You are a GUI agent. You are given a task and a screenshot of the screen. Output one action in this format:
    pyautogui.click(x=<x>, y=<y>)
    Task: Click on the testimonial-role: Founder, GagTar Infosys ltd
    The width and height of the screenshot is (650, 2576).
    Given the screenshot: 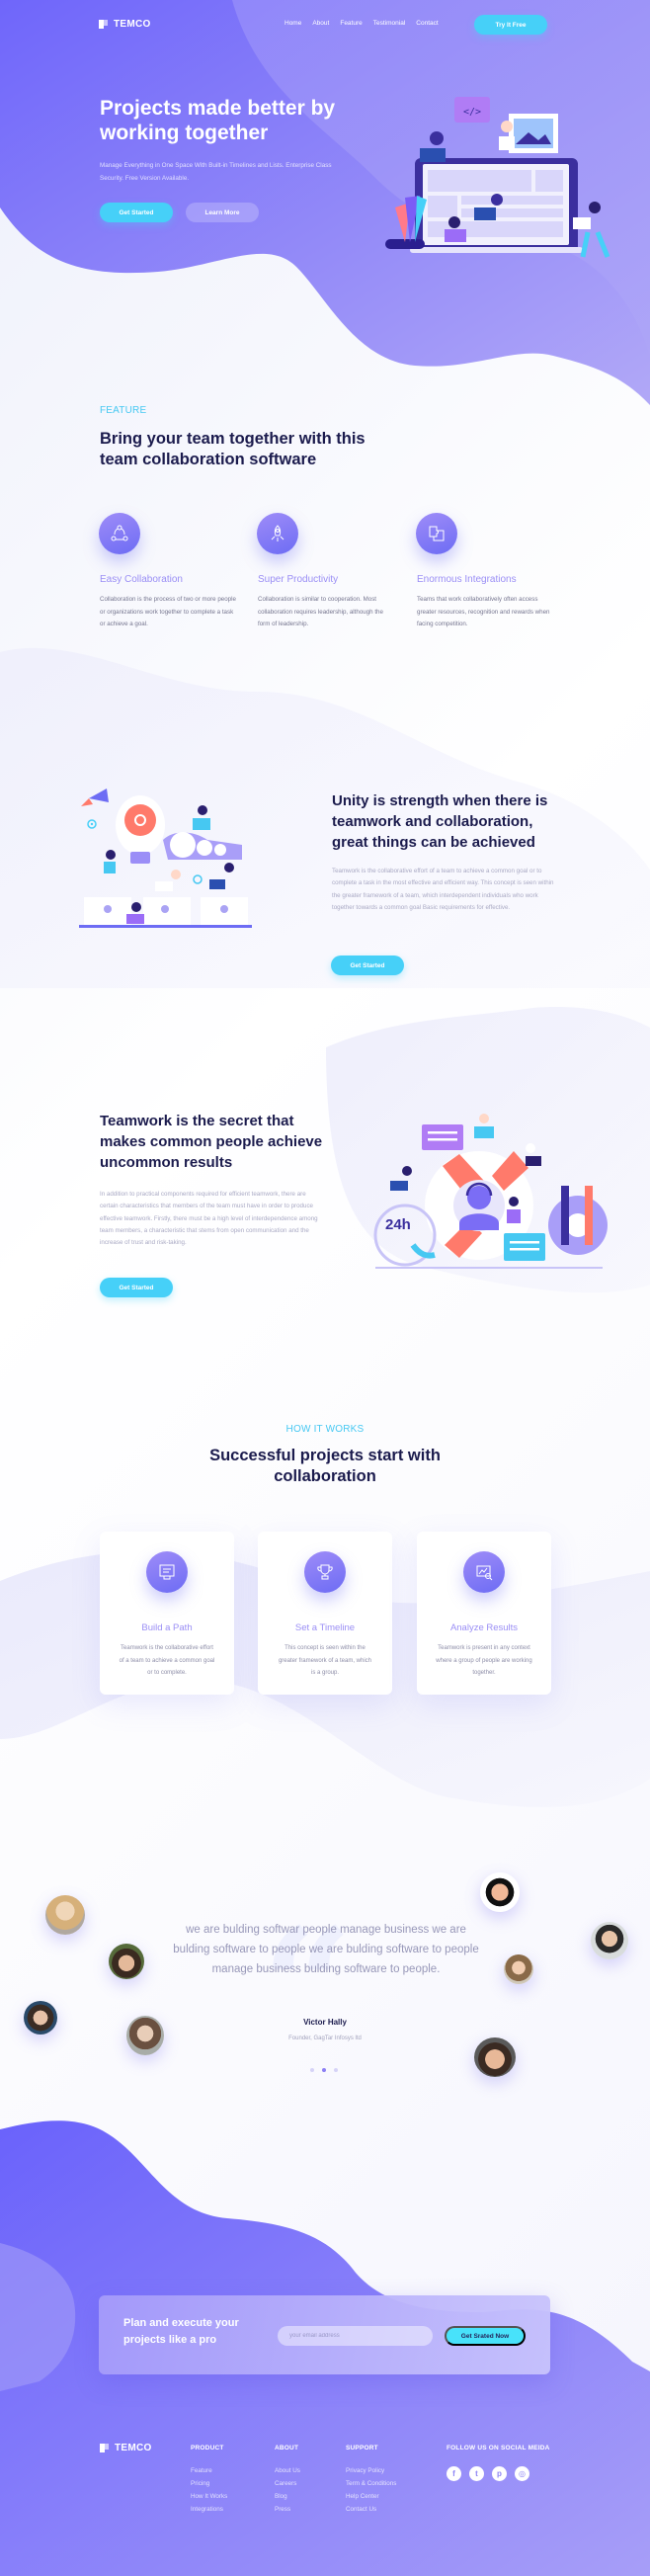 What is the action you would take?
    pyautogui.click(x=325, y=2038)
    